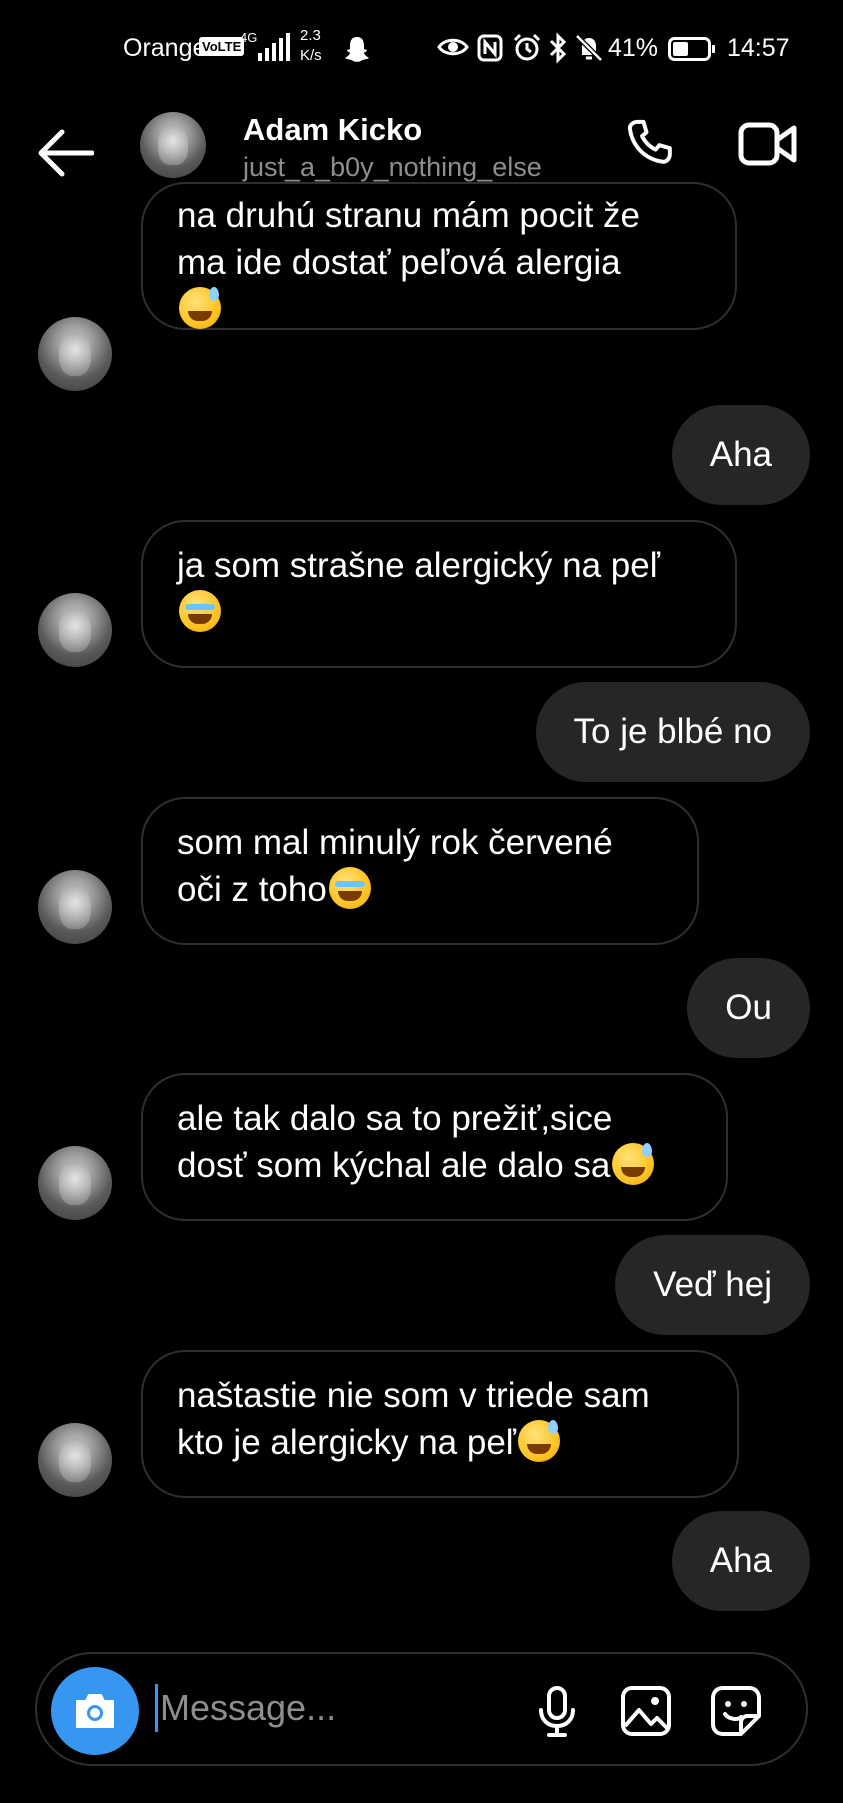 The height and width of the screenshot is (1803, 843). What do you see at coordinates (357, 49) in the screenshot?
I see `snapchat-icon` at bounding box center [357, 49].